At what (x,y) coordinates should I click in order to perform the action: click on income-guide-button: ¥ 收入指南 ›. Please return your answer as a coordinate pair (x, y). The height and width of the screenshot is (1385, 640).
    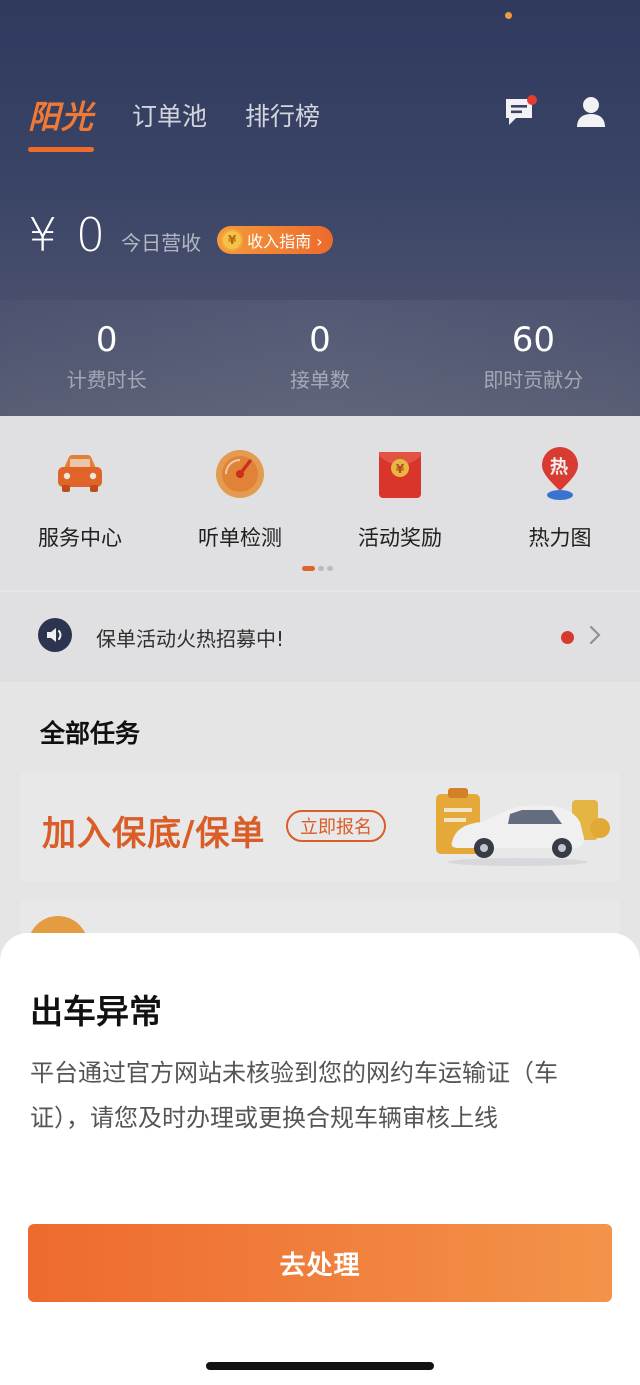
    Looking at the image, I should click on (275, 240).